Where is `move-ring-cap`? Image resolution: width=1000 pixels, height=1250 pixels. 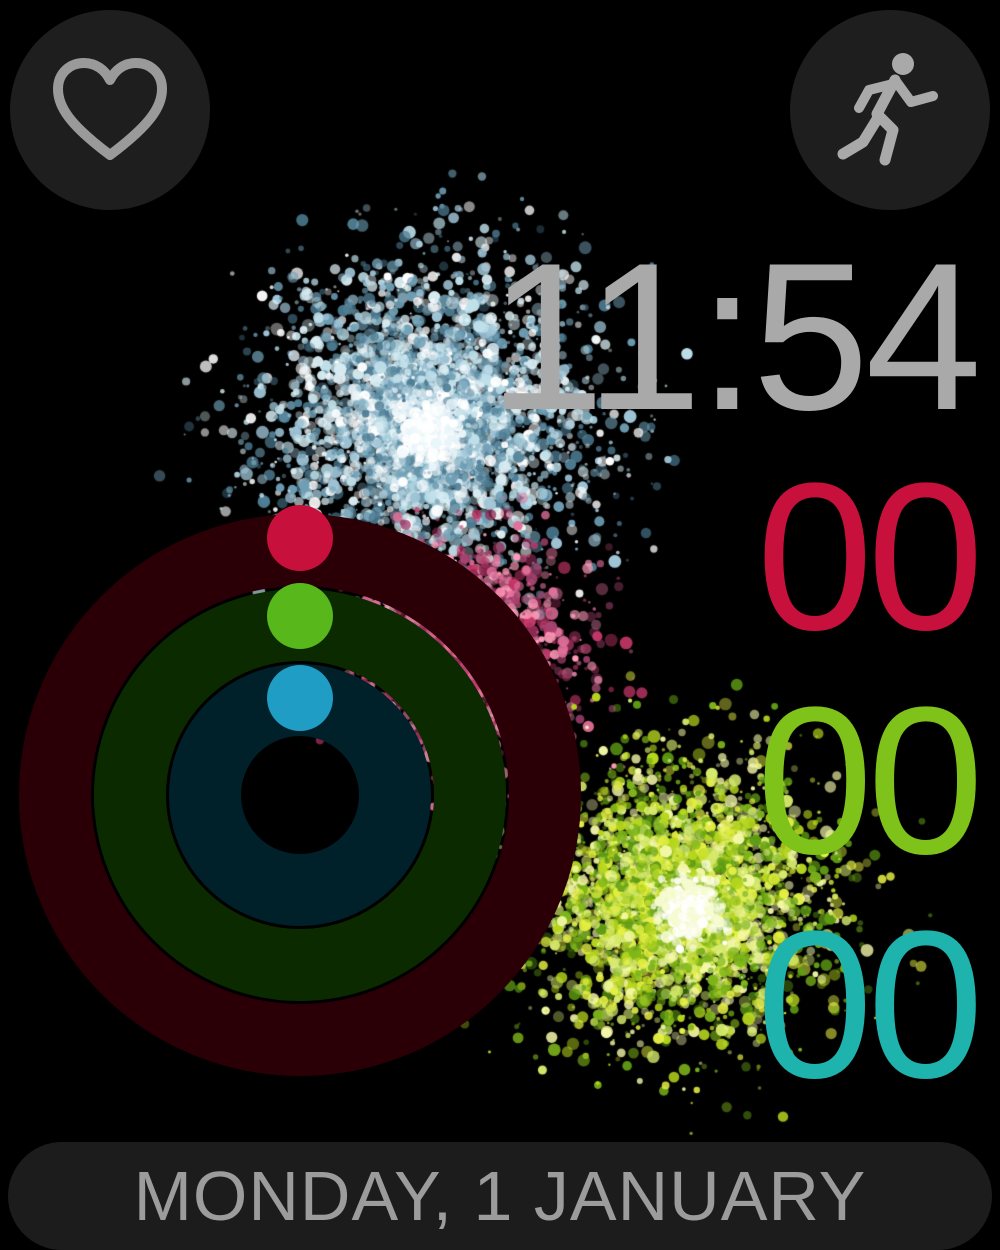 move-ring-cap is located at coordinates (300, 538).